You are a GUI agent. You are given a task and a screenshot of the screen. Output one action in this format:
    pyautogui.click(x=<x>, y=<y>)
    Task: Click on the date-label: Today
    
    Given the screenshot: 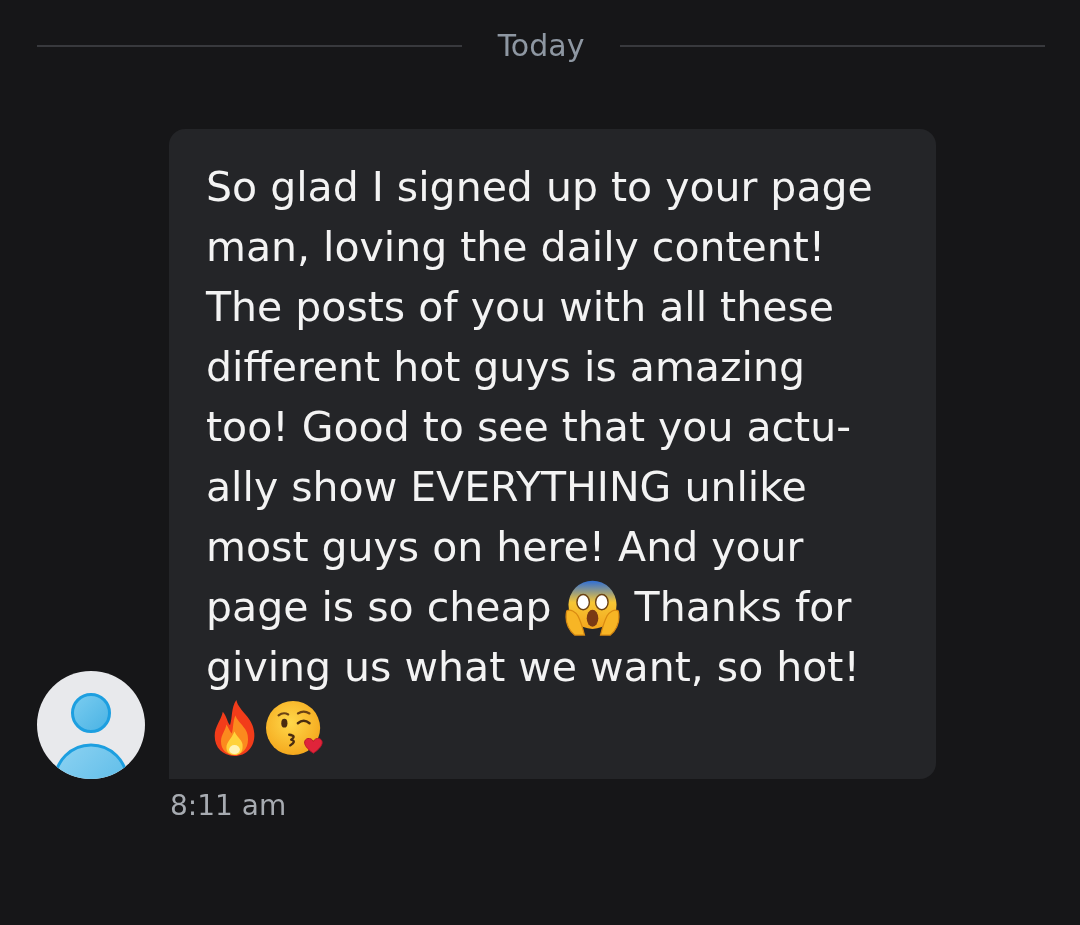 What is the action you would take?
    pyautogui.click(x=541, y=46)
    